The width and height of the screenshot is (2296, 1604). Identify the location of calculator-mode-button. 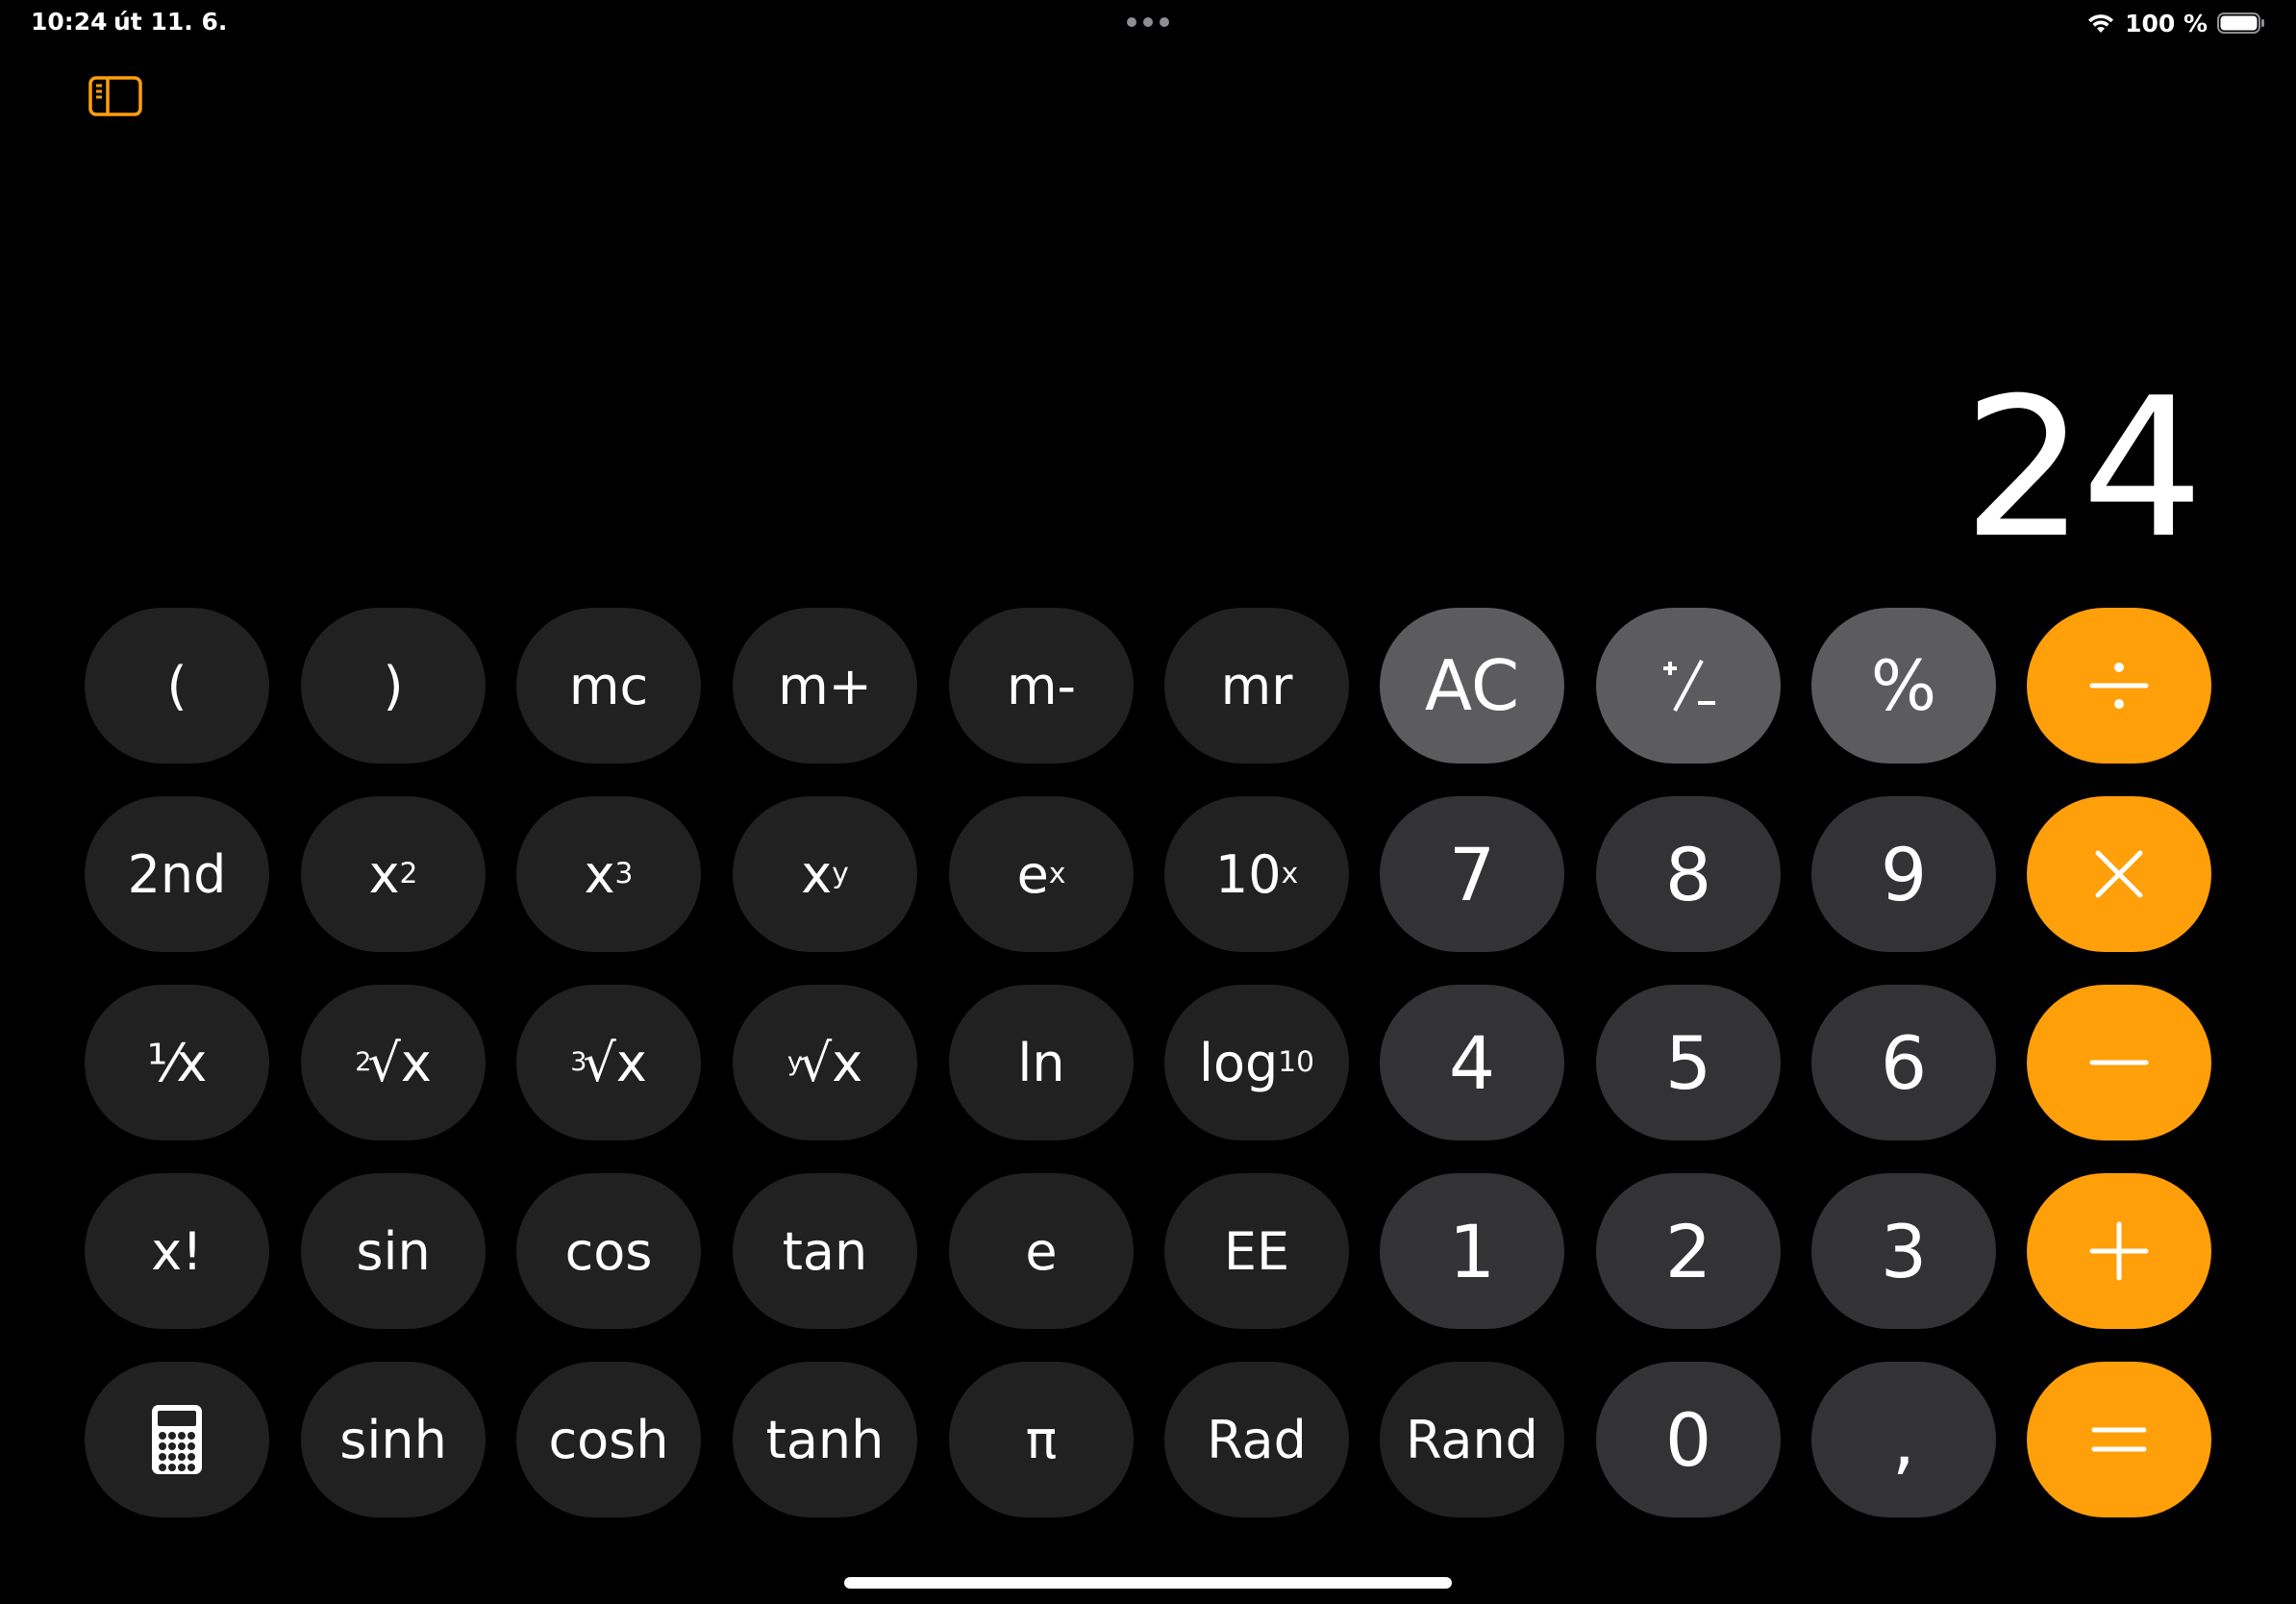
(177, 1439).